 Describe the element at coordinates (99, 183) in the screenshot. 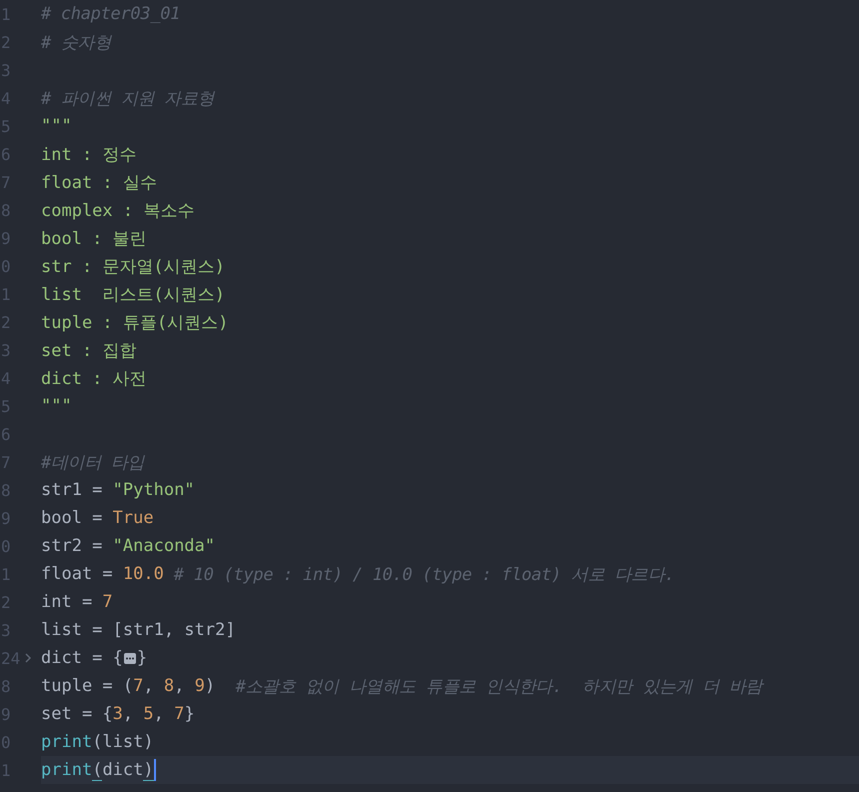

I see `code-line: float : 실수` at that location.